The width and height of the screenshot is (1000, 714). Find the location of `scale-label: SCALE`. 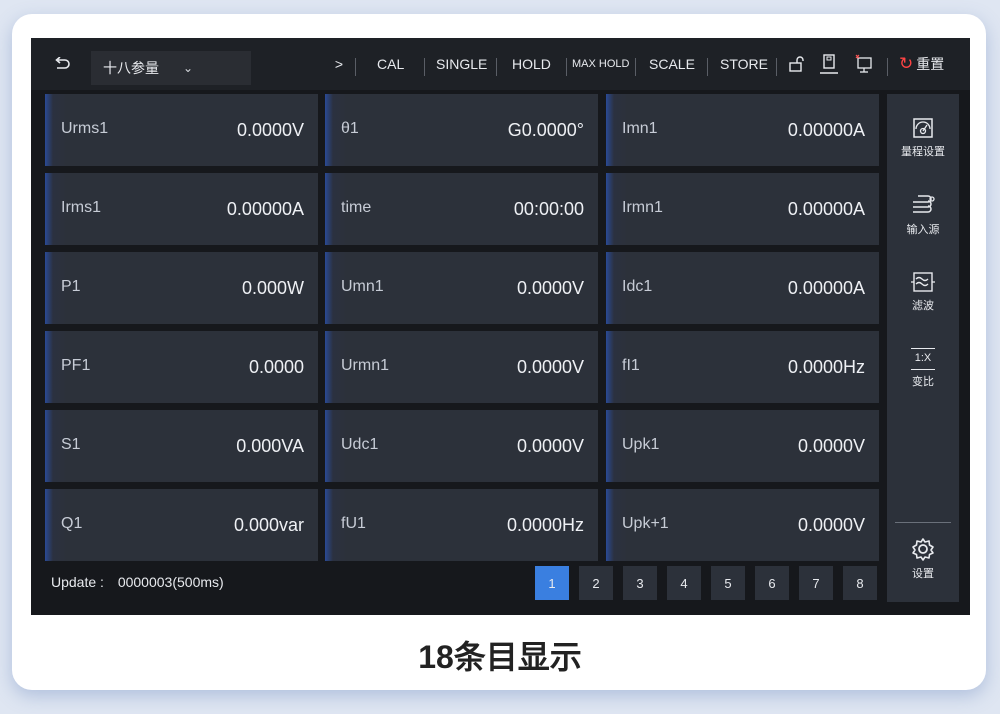

scale-label: SCALE is located at coordinates (672, 64).